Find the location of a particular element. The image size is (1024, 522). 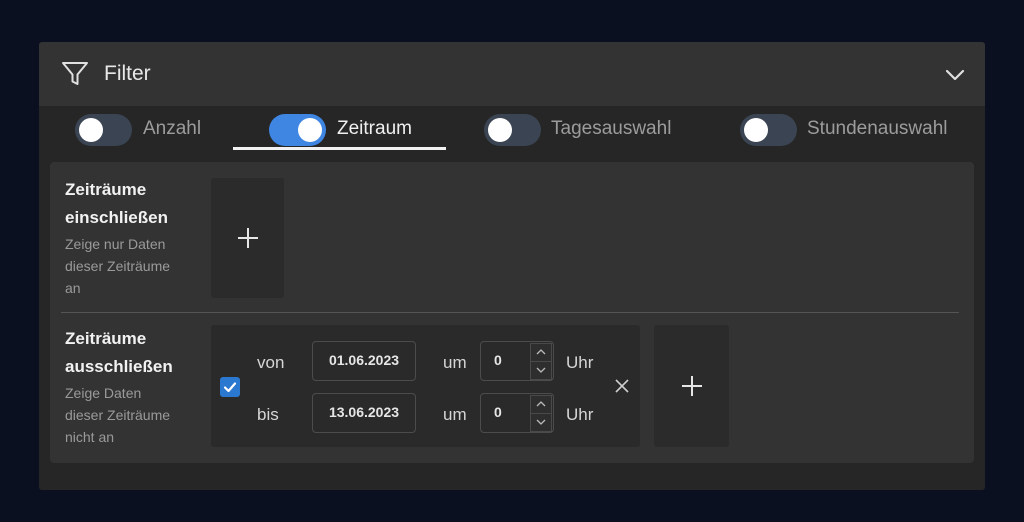

section-divider is located at coordinates (510, 312).